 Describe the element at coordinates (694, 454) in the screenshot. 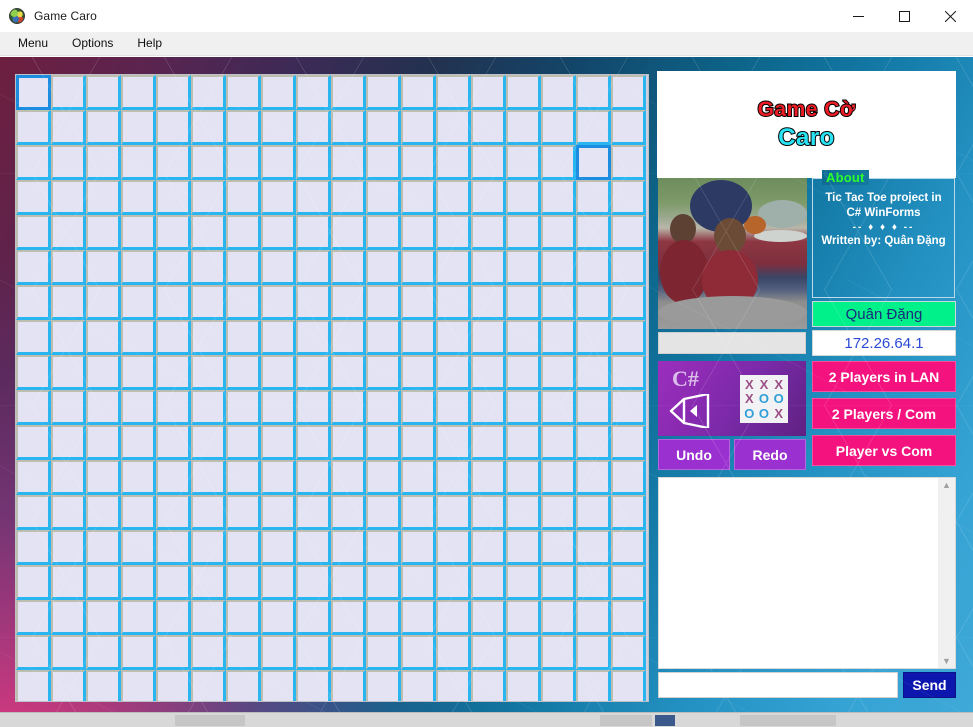

I see `undo-button: Undo` at that location.